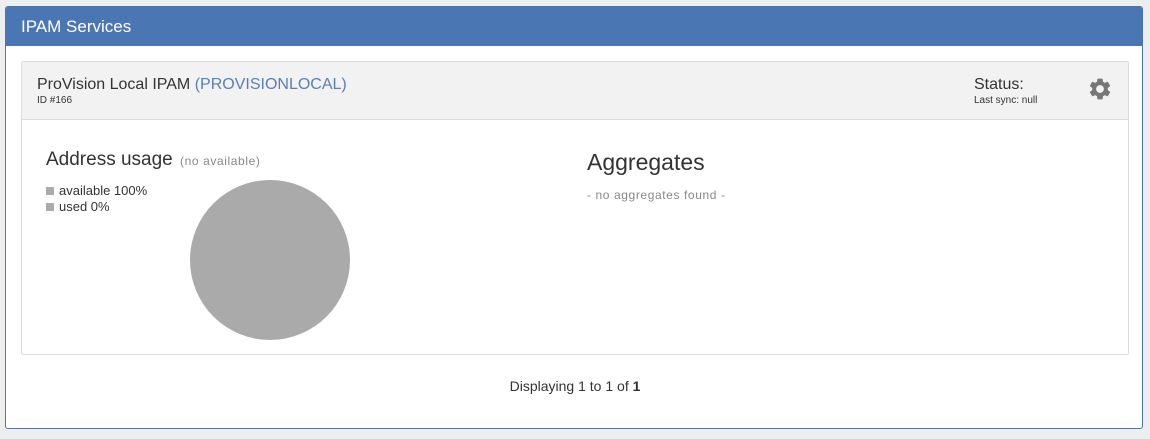 This screenshot has width=1150, height=439. I want to click on legend-item-used: used 0%, so click(96, 207).